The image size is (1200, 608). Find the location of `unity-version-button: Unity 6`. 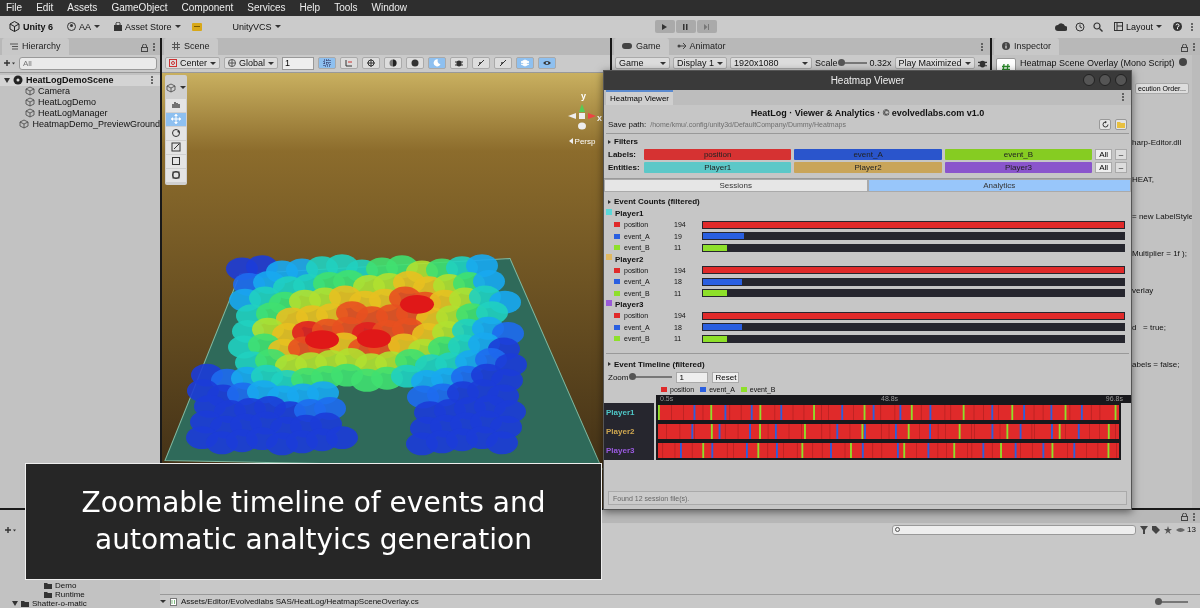

unity-version-button: Unity 6 is located at coordinates (31, 26).